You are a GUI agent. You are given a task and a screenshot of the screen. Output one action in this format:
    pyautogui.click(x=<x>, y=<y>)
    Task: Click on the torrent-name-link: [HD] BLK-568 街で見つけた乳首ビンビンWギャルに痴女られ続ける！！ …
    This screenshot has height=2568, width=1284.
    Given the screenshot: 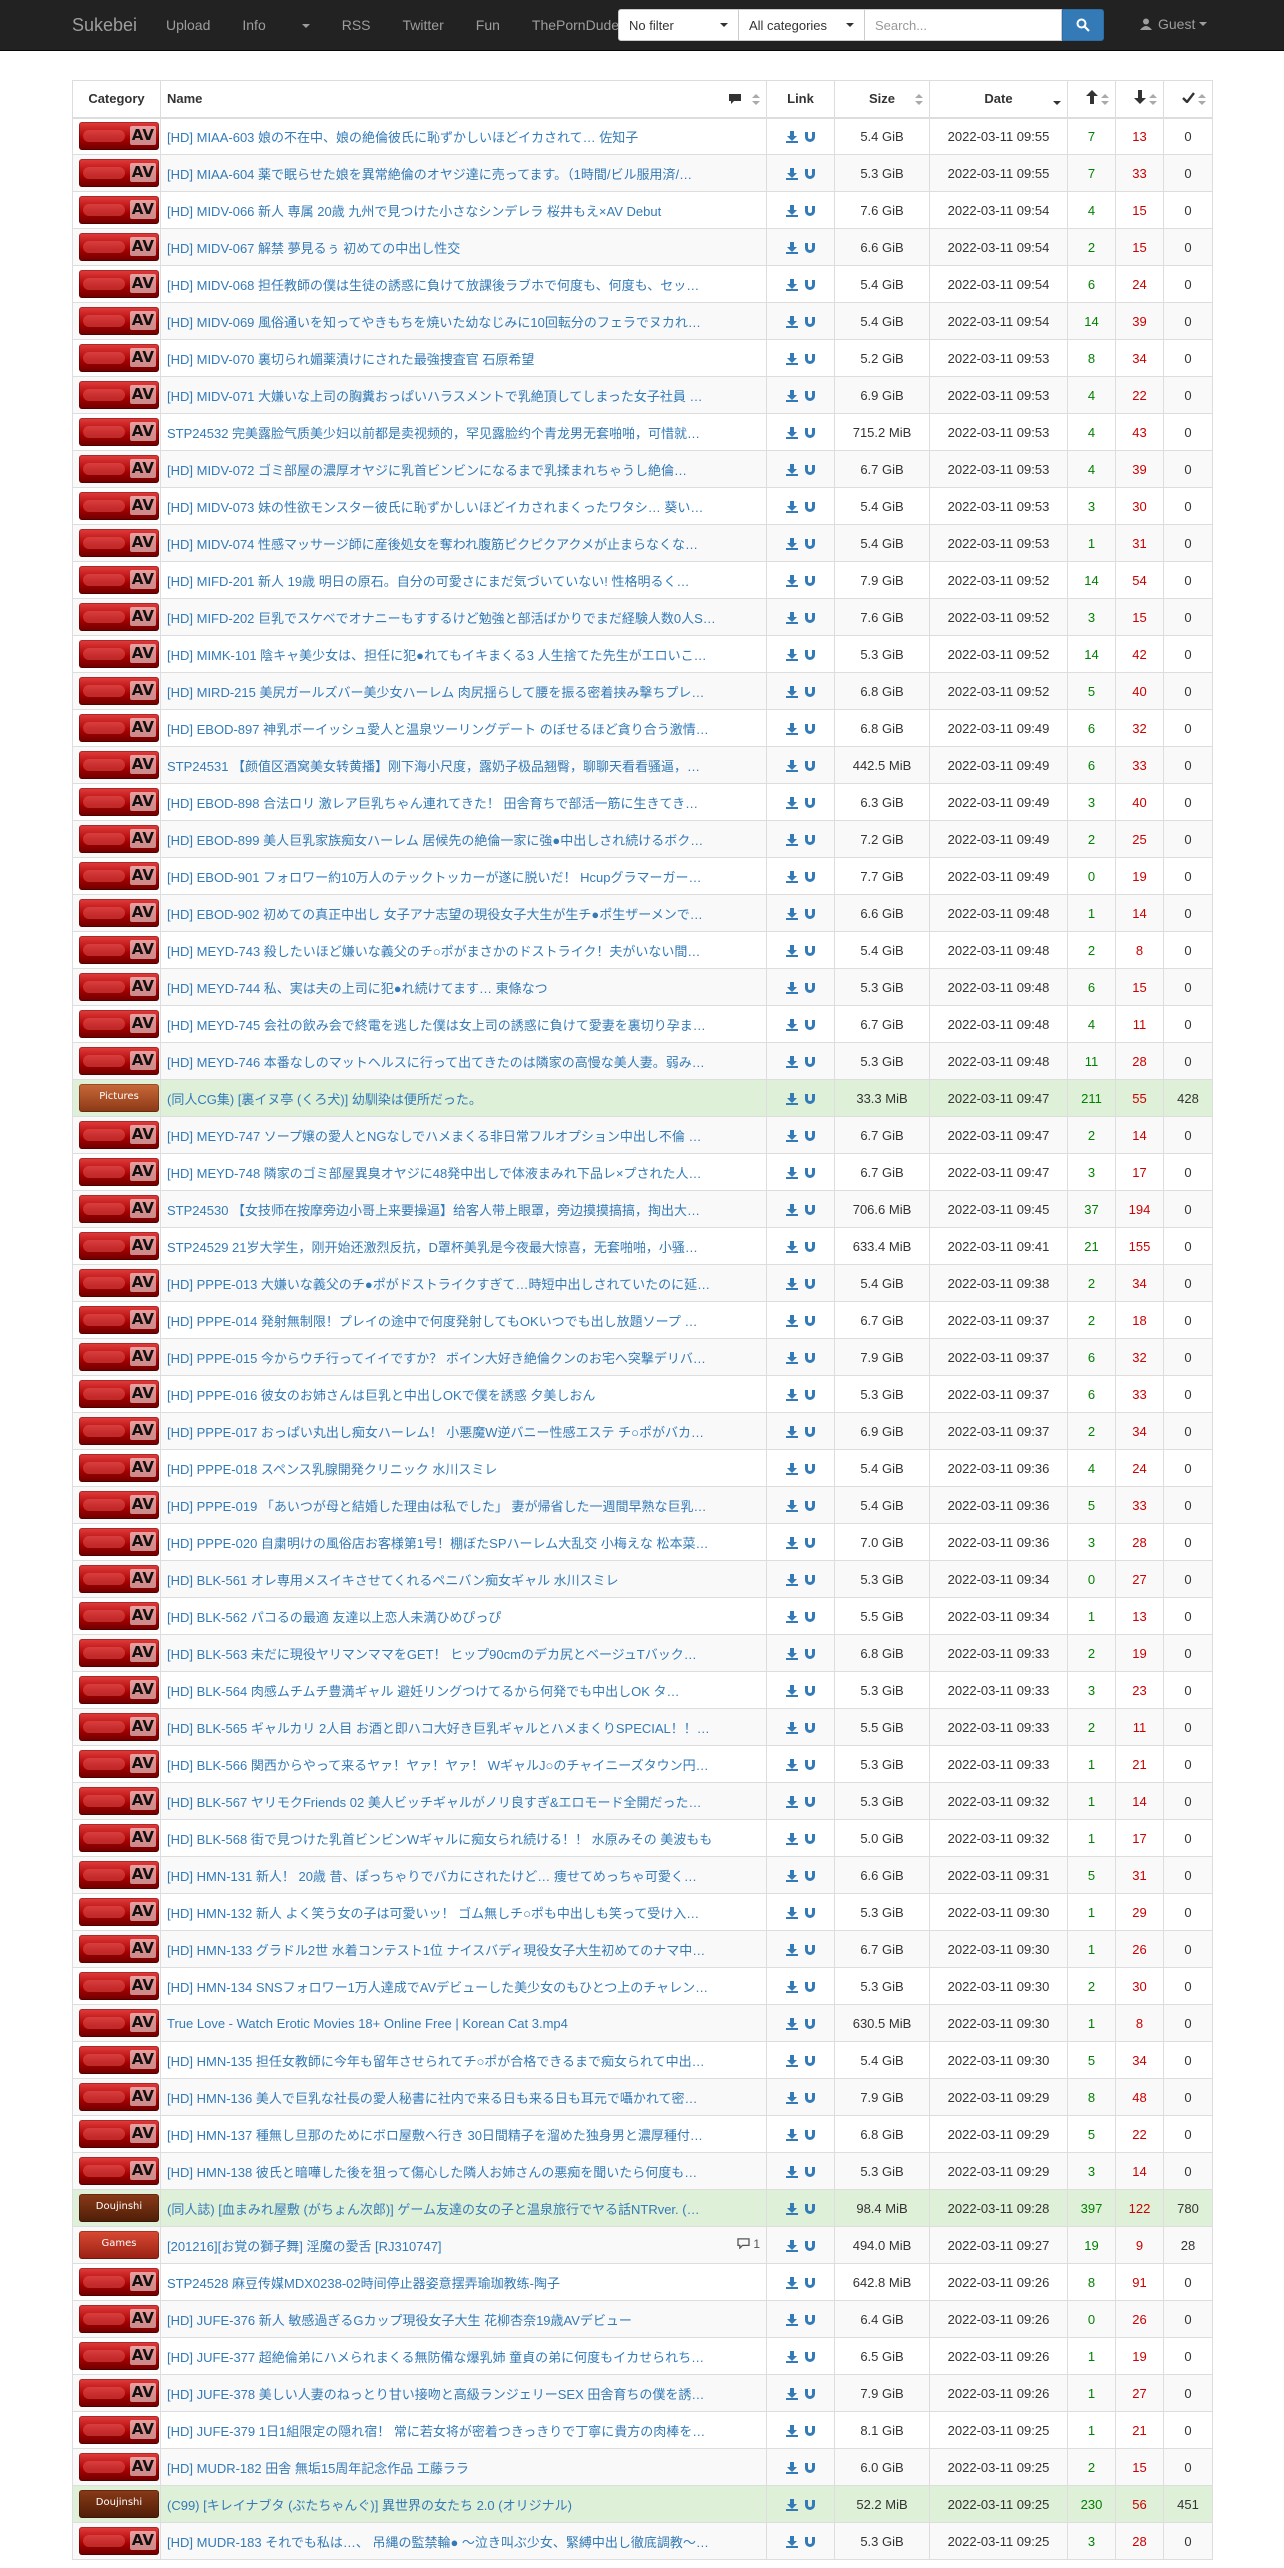 What is the action you would take?
    pyautogui.click(x=439, y=1839)
    